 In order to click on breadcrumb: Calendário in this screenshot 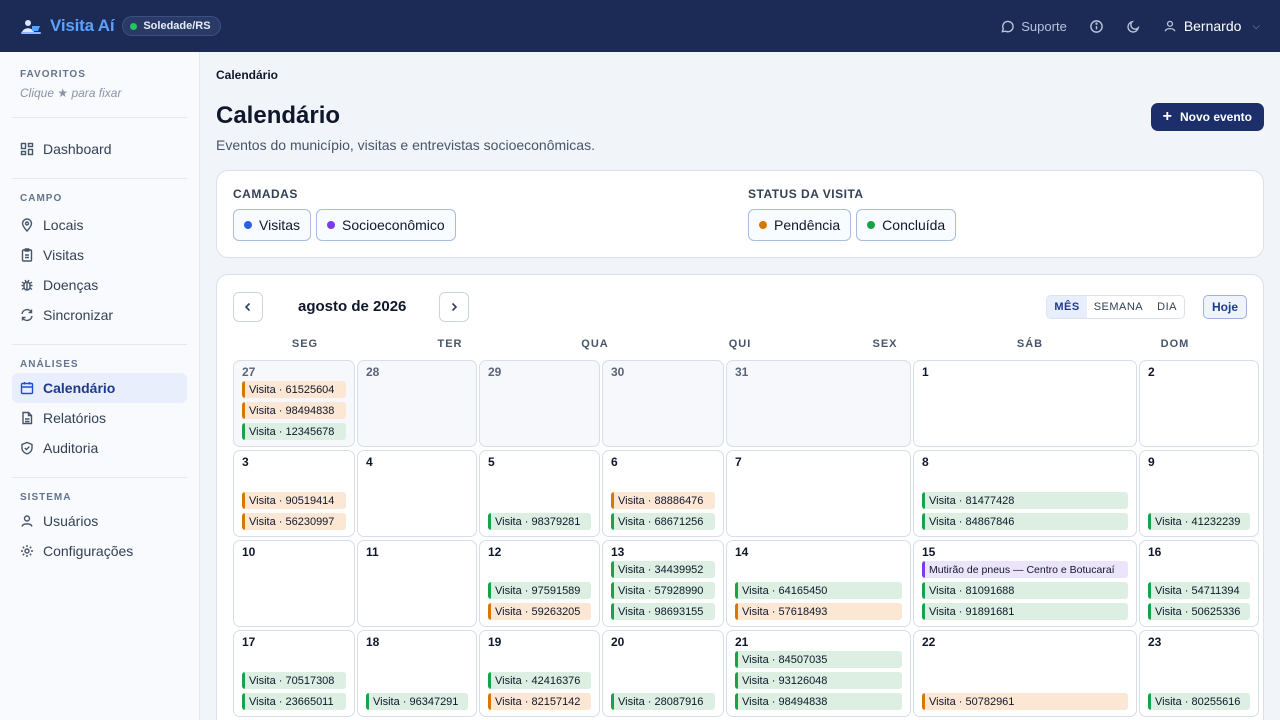, I will do `click(247, 75)`.